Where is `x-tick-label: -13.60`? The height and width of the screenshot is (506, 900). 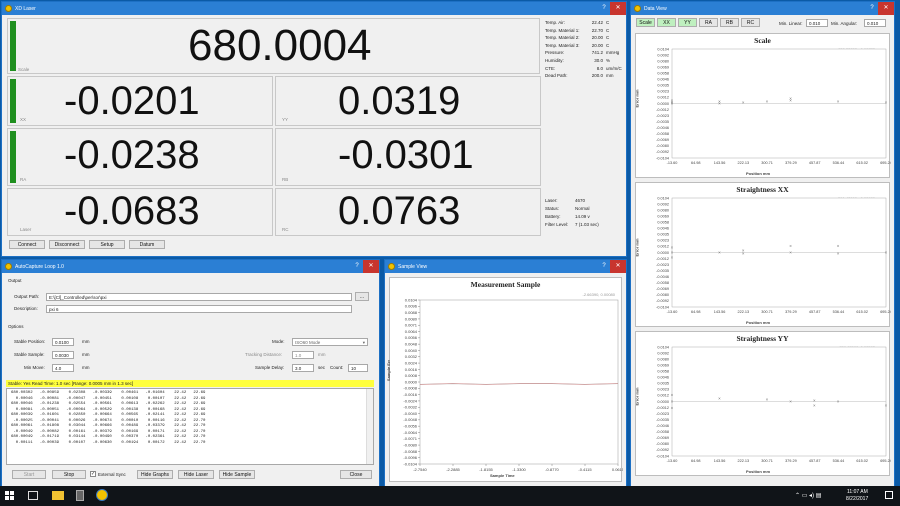 x-tick-label: -13.60 is located at coordinates (672, 163).